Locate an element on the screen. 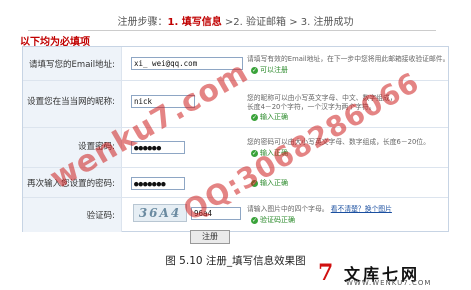 This screenshot has width=471, height=290. captcha-hint: 请输入图片中的四个字母。 看不清楚？换个图片 is located at coordinates (319, 209).